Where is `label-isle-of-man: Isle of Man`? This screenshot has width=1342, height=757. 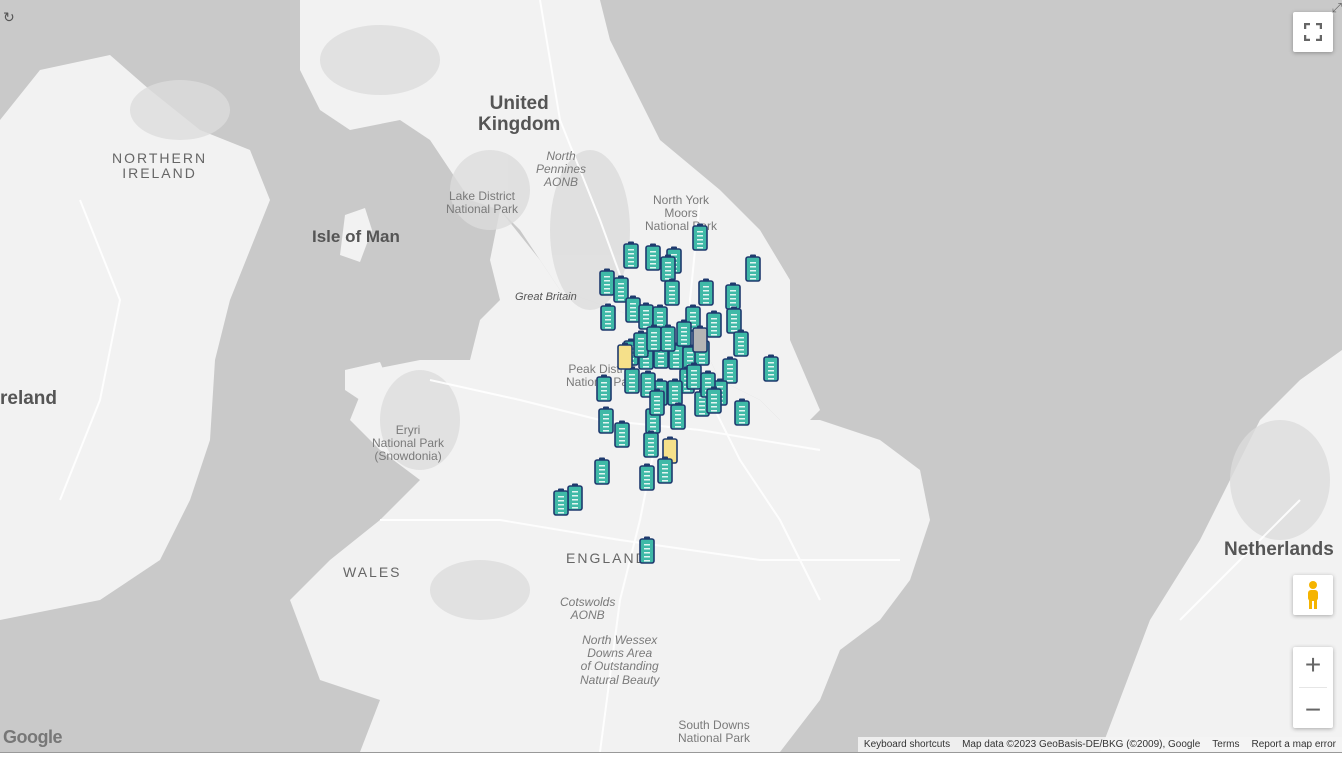
label-isle-of-man: Isle of Man is located at coordinates (356, 236).